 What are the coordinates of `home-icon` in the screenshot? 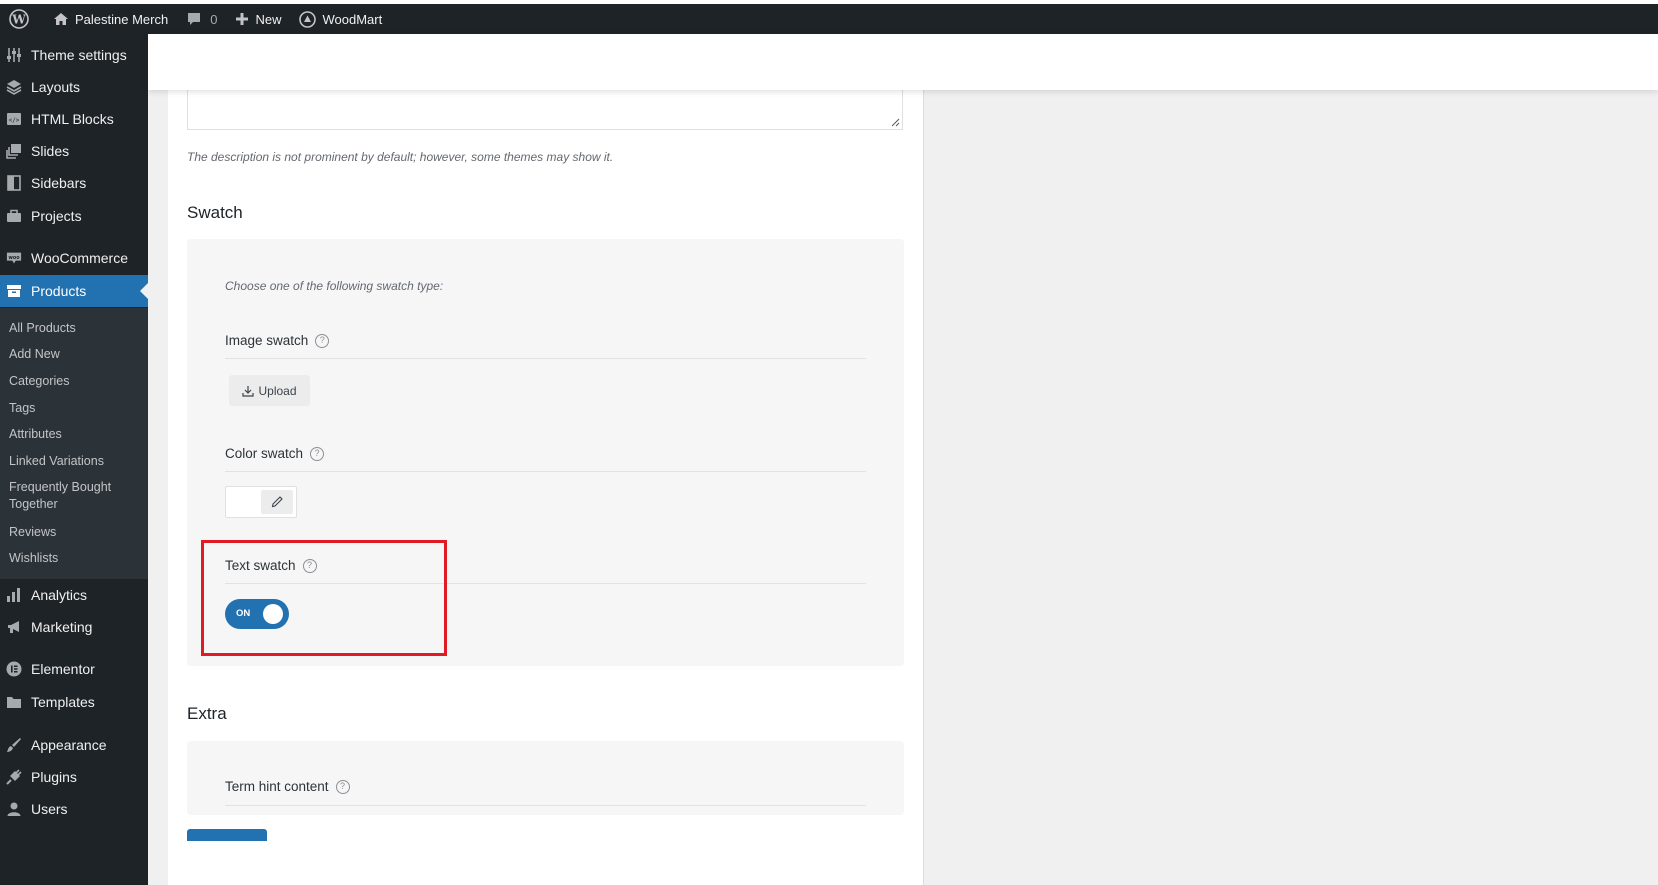 It's located at (61, 19).